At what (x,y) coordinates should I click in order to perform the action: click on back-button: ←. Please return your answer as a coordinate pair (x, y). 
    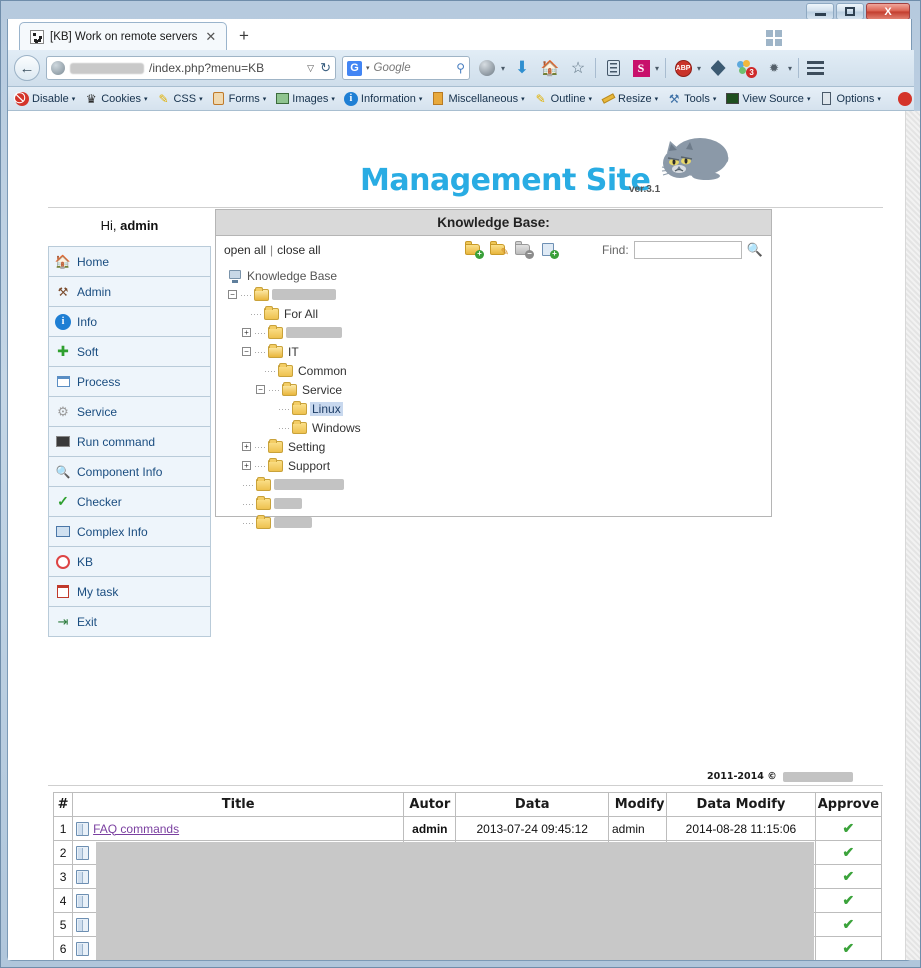
    Looking at the image, I should click on (27, 68).